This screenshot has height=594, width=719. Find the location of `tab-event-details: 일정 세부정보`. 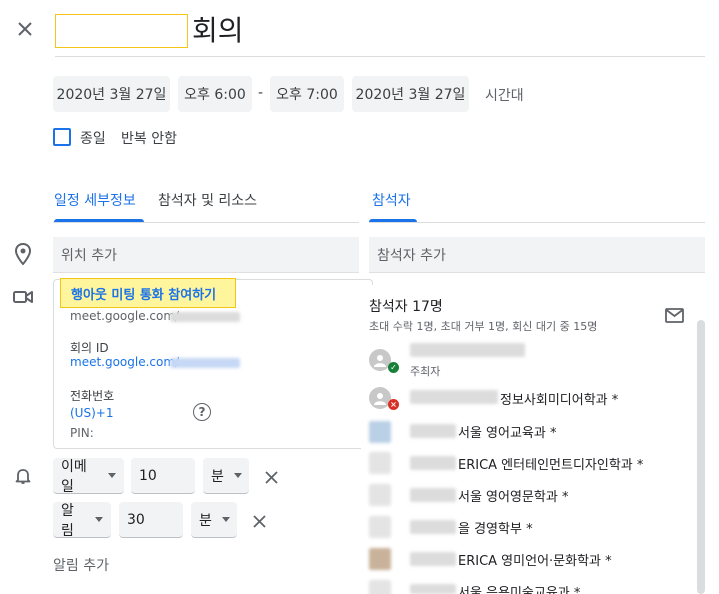

tab-event-details: 일정 세부정보 is located at coordinates (95, 200).